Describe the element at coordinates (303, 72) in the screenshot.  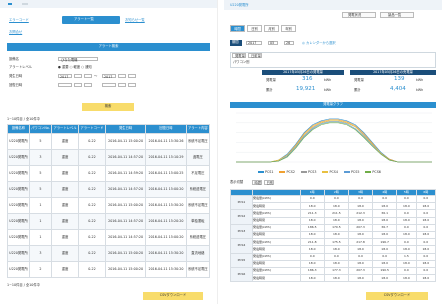
I see `summary-header-generation: 2017年05月26日の発電量` at that location.